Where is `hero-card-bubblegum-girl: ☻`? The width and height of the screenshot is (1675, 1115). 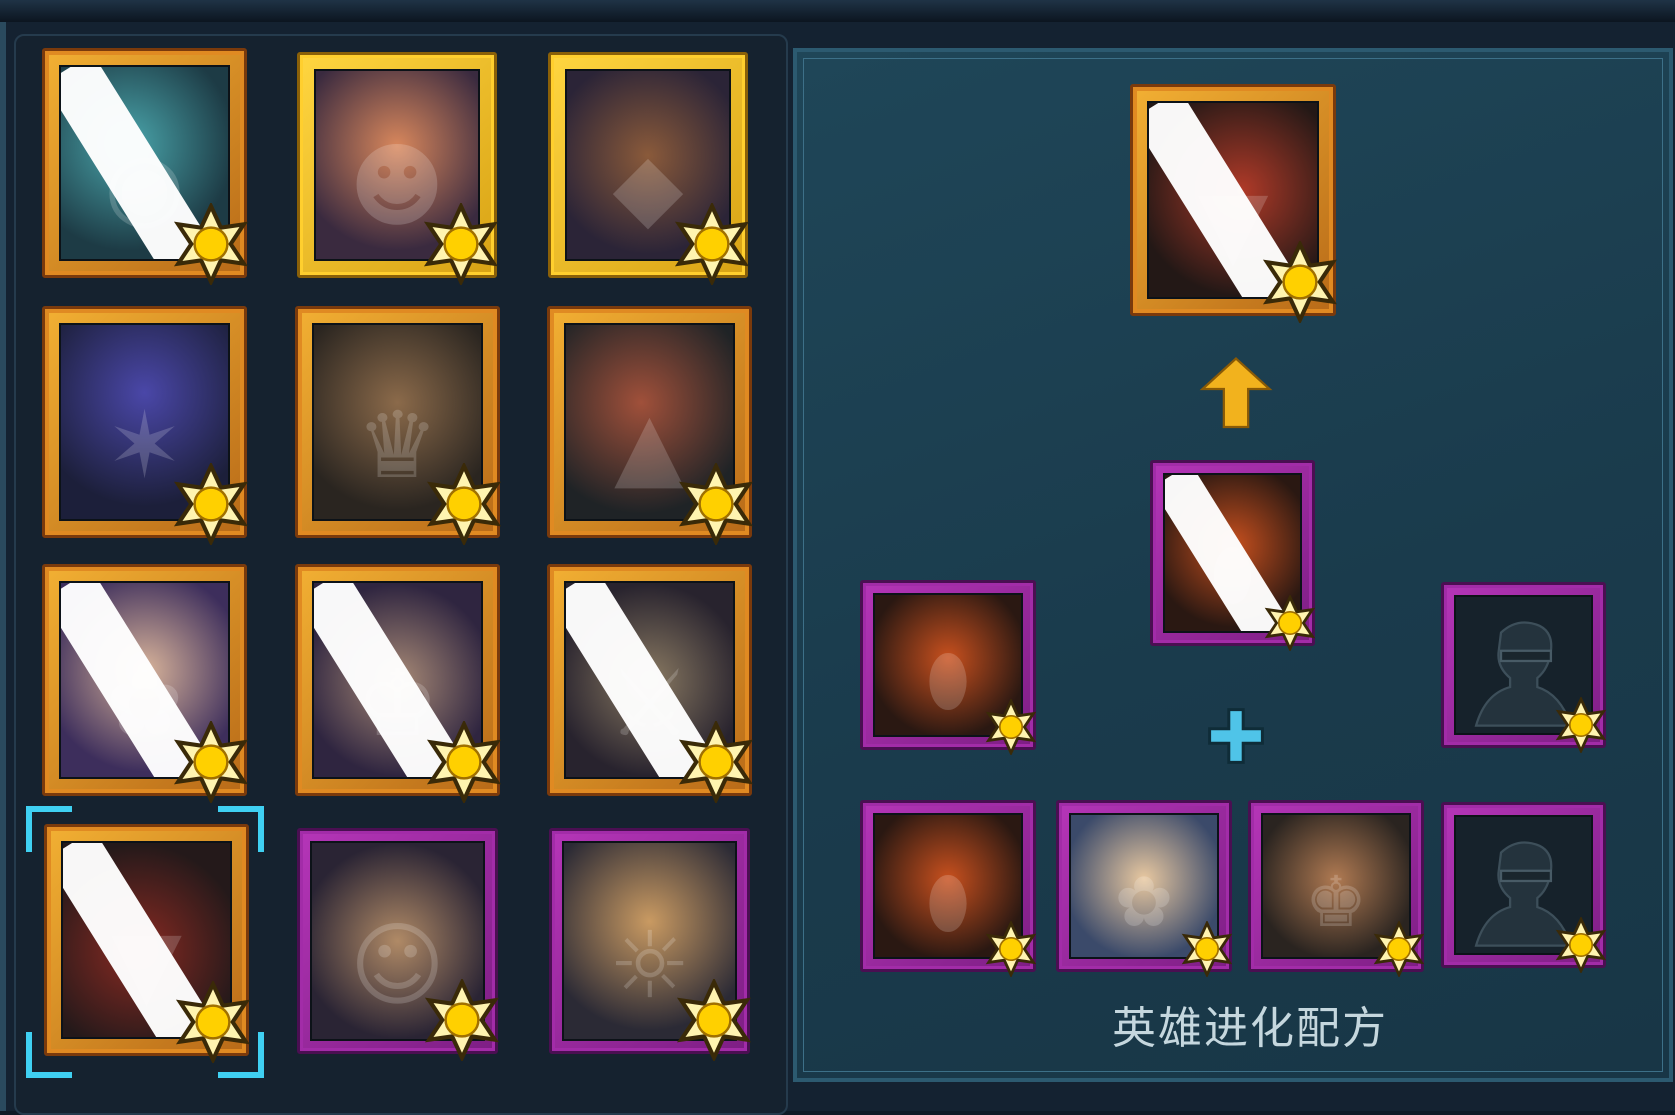 hero-card-bubblegum-girl: ☻ is located at coordinates (398, 168).